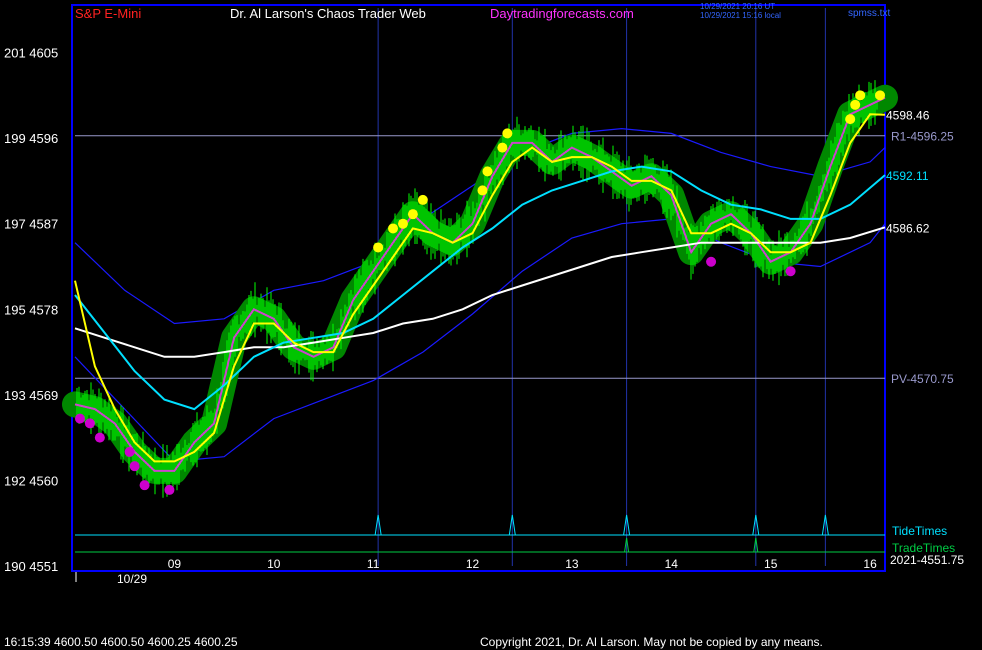 Image resolution: width=982 pixels, height=650 pixels. I want to click on x-tick-label: 14, so click(672, 564).